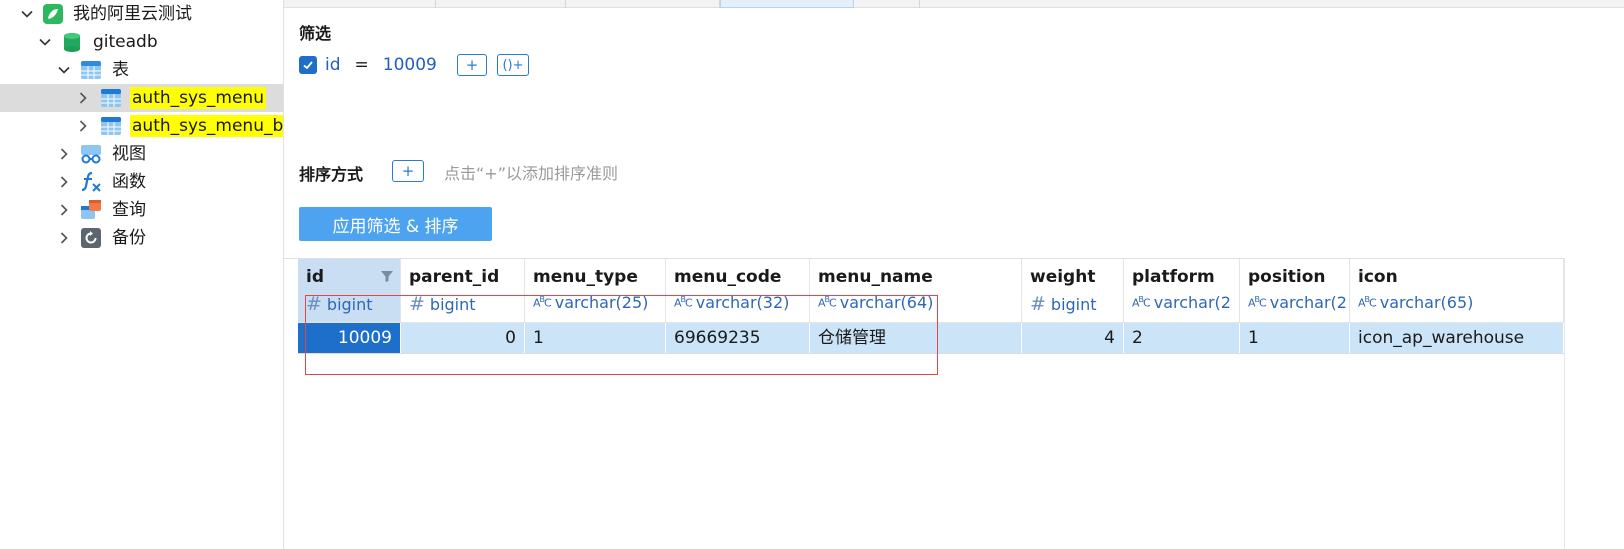 This screenshot has width=1624, height=549. What do you see at coordinates (1063, 277) in the screenshot?
I see `column-name: weight` at bounding box center [1063, 277].